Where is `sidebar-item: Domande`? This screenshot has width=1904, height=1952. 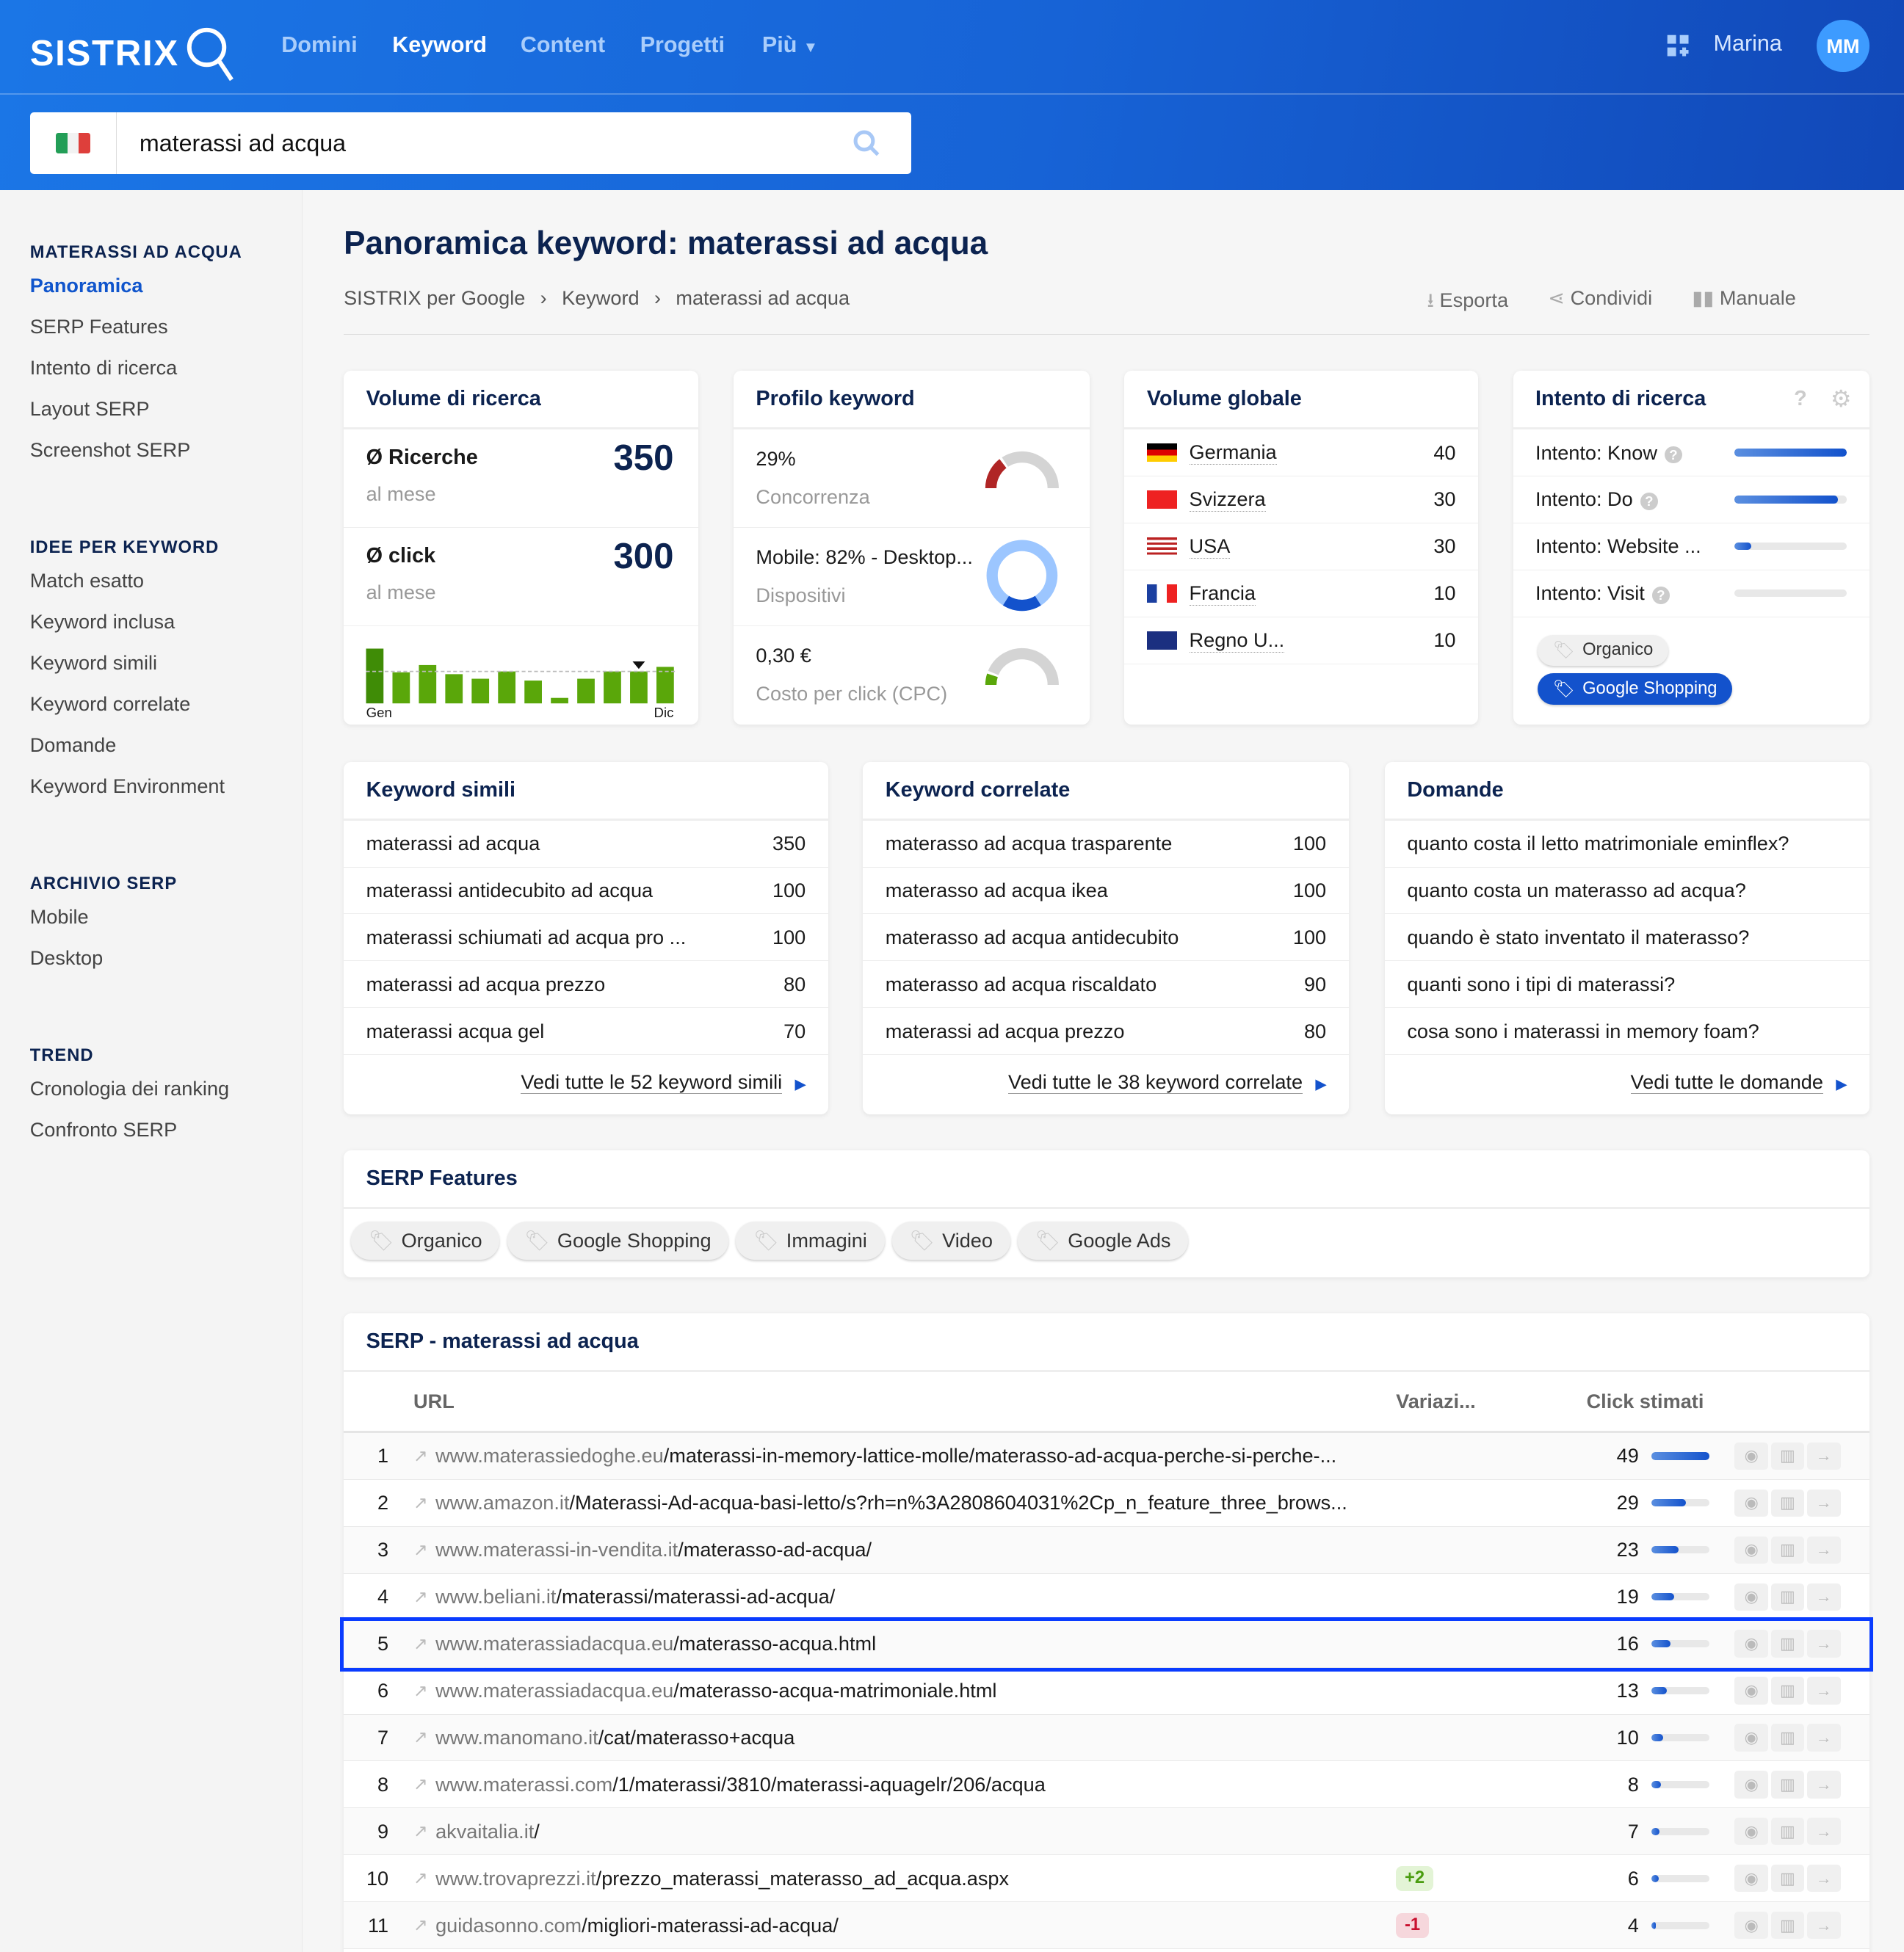
sidebar-item: Domande is located at coordinates (73, 745).